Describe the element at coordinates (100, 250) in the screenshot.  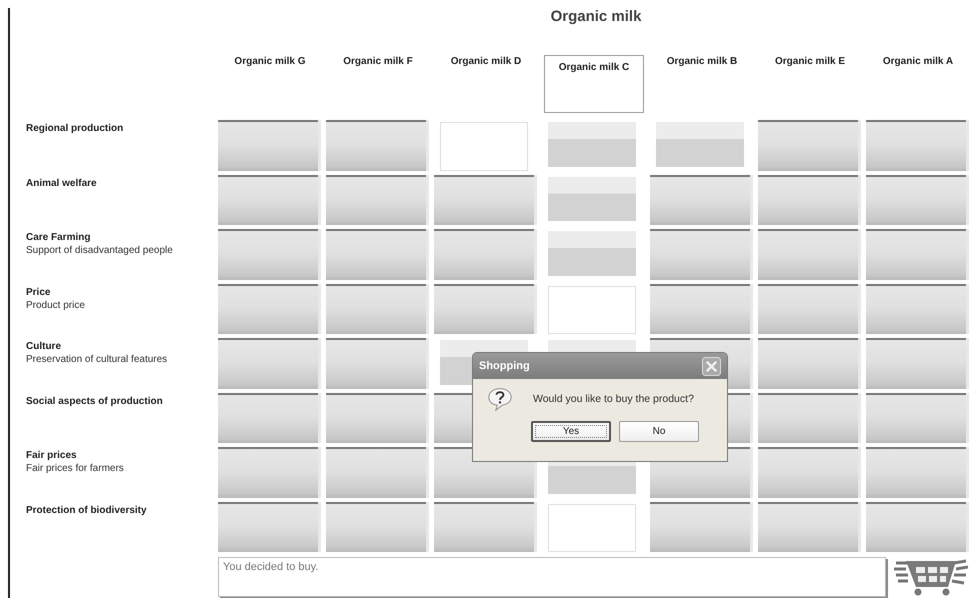
I see `attribute-description: Support of disadvantaged people` at that location.